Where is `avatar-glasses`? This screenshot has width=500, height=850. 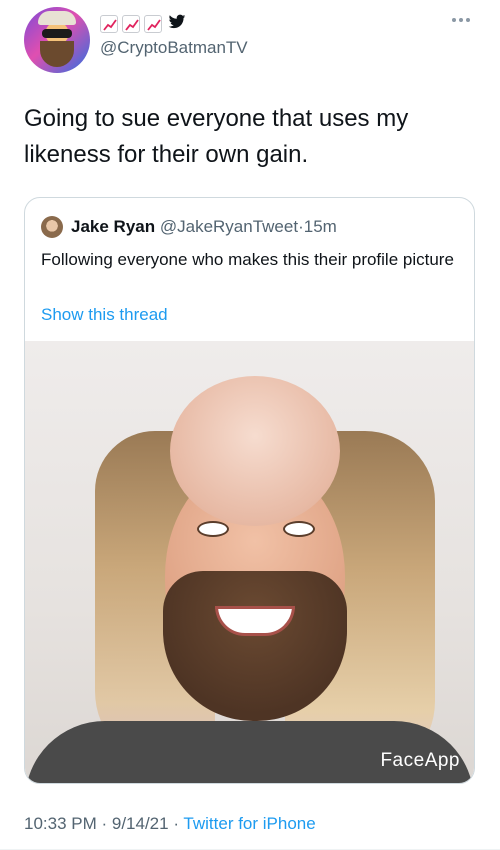
avatar-glasses is located at coordinates (57, 33).